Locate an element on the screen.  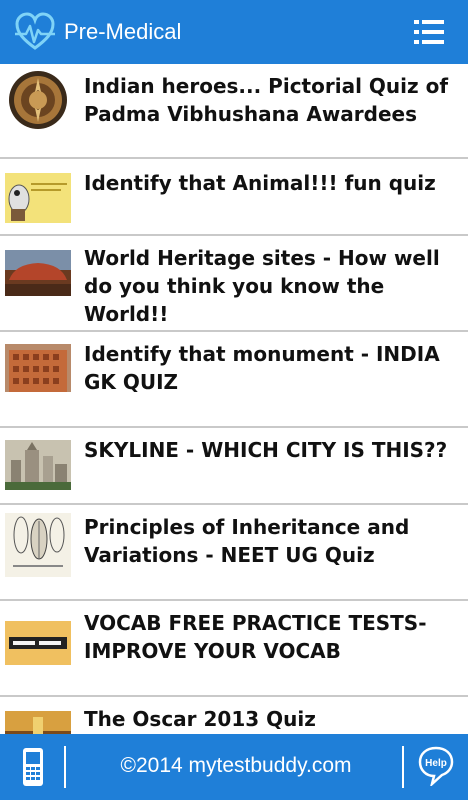
help-label: Help is located at coordinates (436, 763).